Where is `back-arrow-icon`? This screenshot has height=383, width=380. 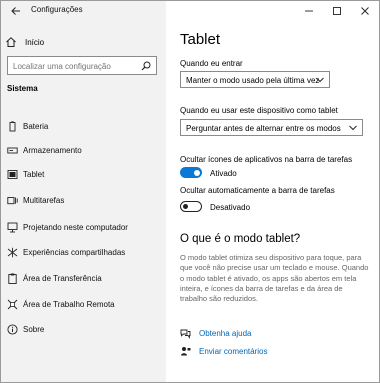 back-arrow-icon is located at coordinates (16, 11).